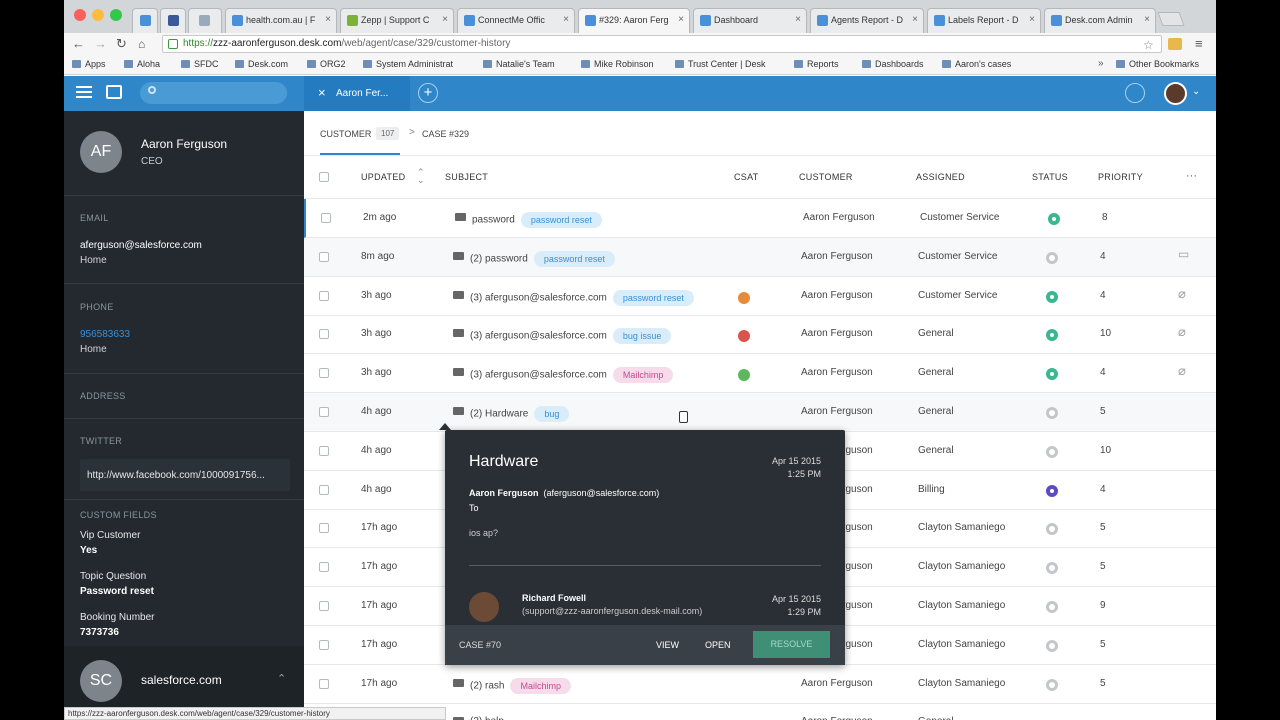 This screenshot has width=1280, height=720. I want to click on more-options-icon: ···, so click(1191, 176).